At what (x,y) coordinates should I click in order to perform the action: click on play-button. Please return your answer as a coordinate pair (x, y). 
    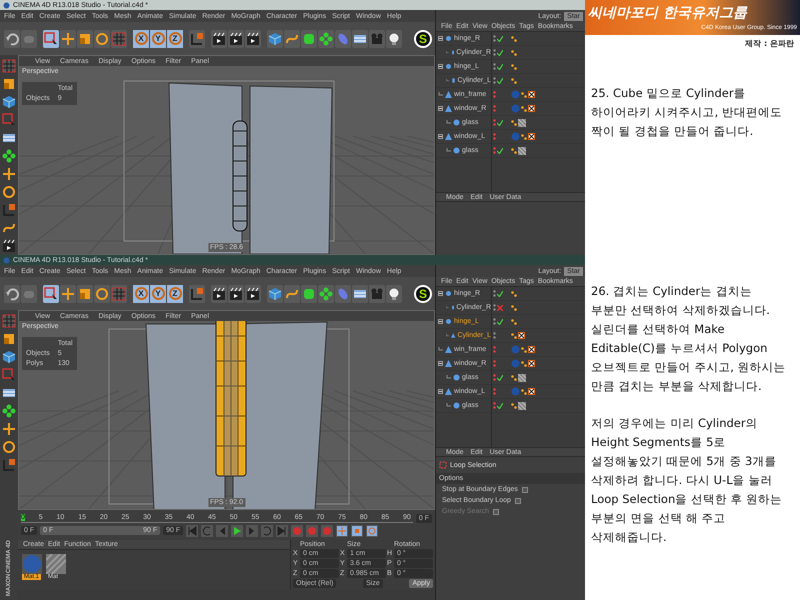
    Looking at the image, I should click on (237, 530).